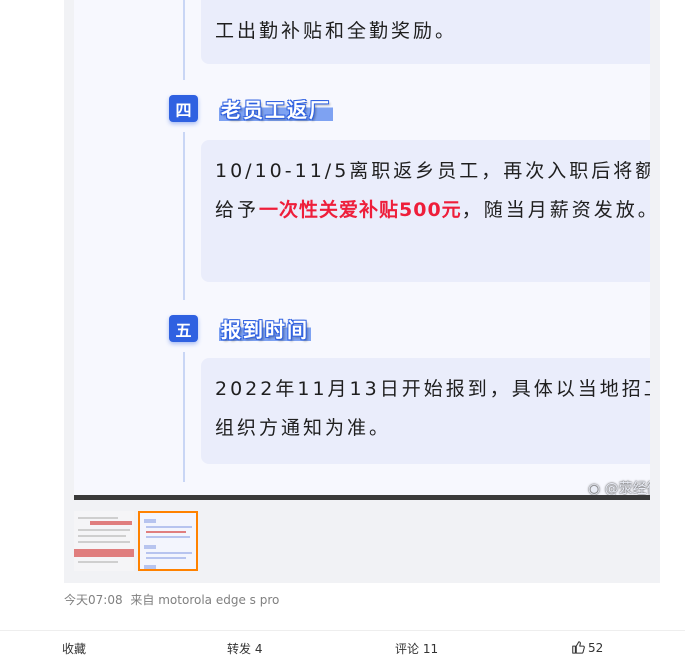 The image size is (685, 668). Describe the element at coordinates (416, 648) in the screenshot. I see `comment-button: 评论 11` at that location.